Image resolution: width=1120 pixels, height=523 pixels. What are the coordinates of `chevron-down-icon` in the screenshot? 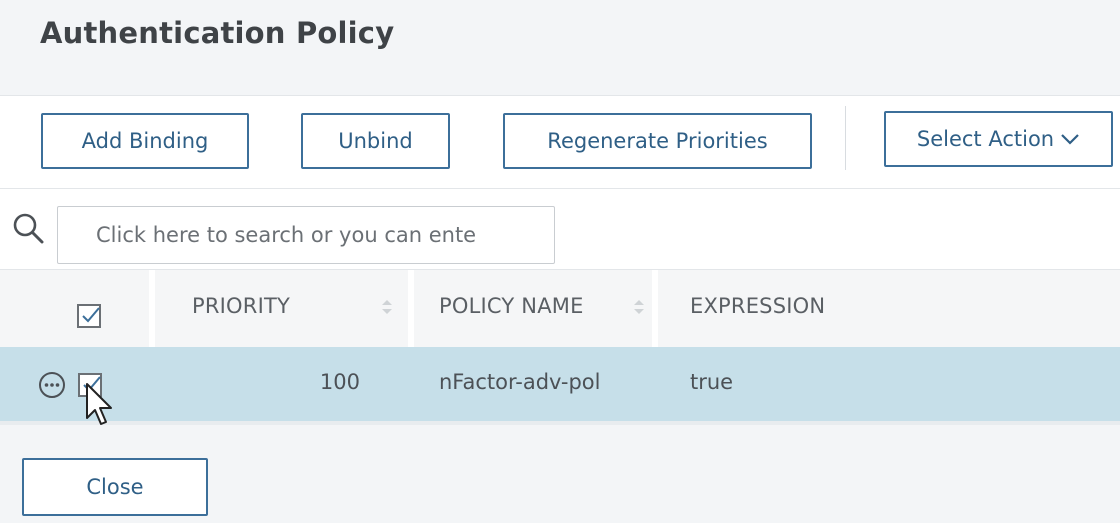 It's located at (1070, 139).